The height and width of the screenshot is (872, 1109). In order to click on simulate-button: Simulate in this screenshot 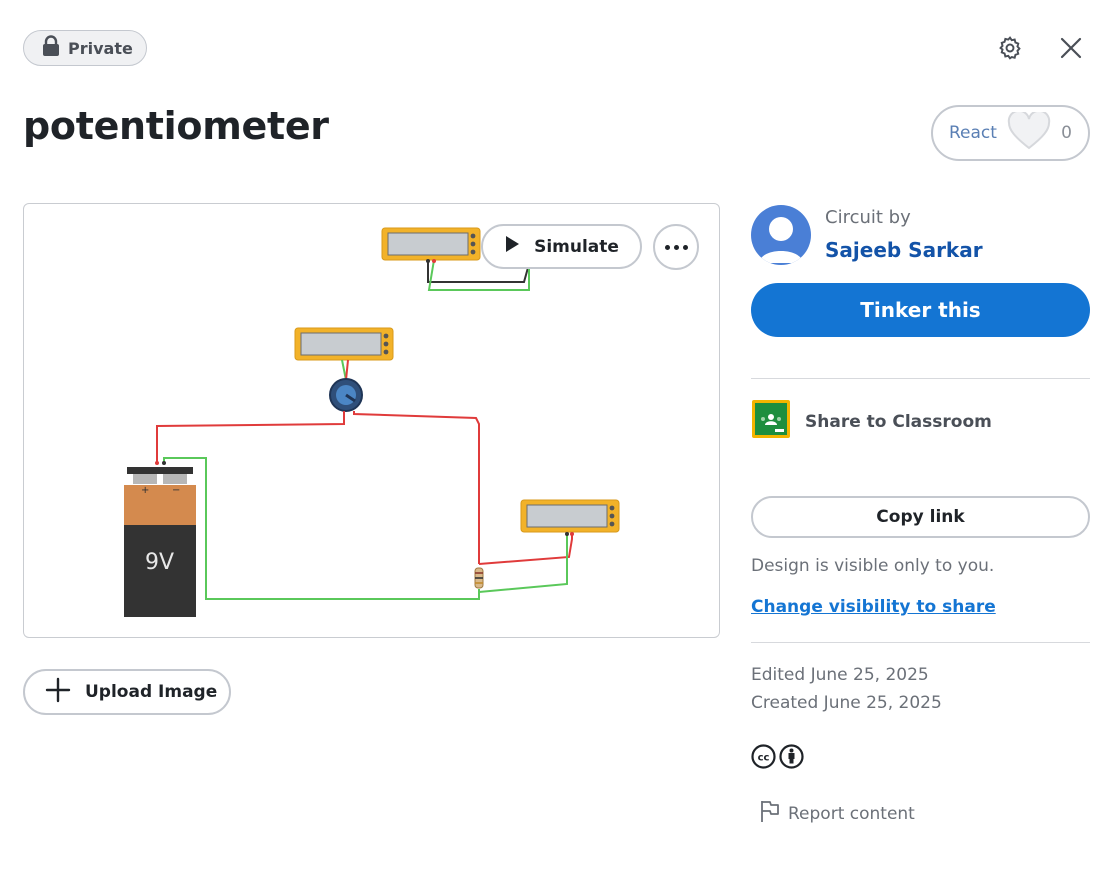, I will do `click(561, 246)`.